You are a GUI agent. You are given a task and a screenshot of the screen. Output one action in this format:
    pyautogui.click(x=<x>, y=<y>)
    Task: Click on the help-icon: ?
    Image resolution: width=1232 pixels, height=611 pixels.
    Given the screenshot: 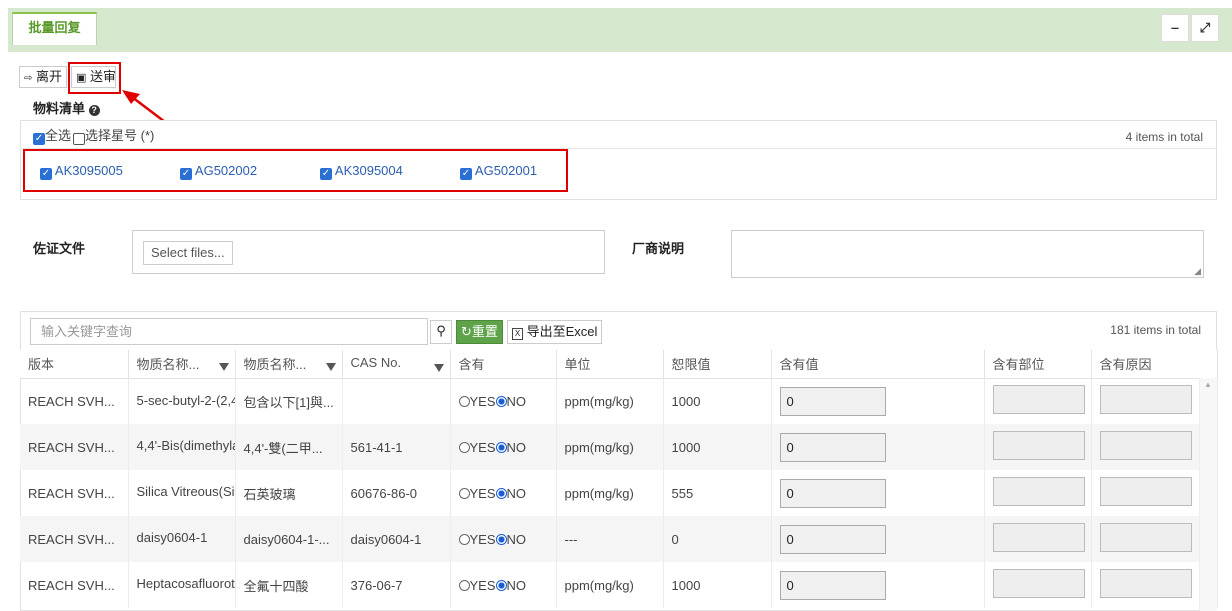 What is the action you would take?
    pyautogui.click(x=94, y=110)
    